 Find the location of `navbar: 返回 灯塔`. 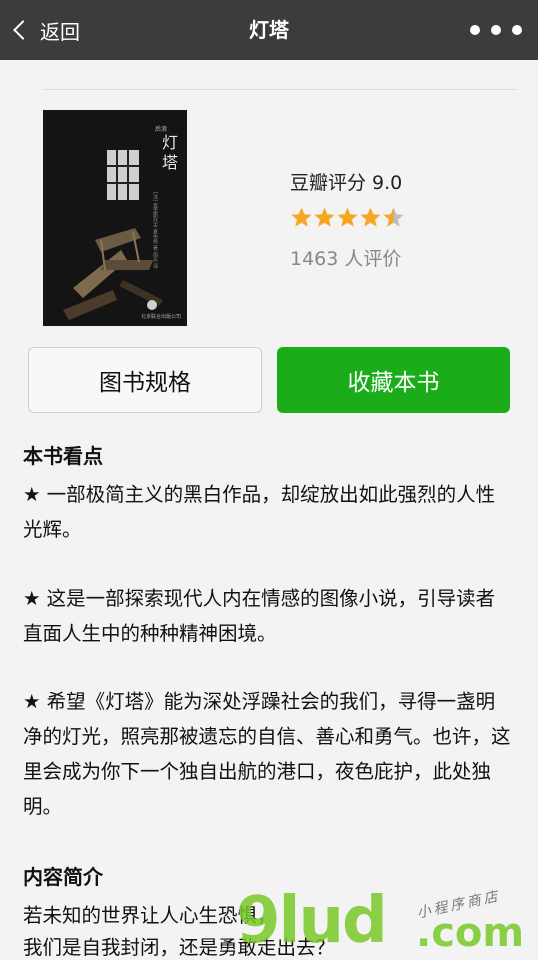

navbar: 返回 灯塔 is located at coordinates (269, 30).